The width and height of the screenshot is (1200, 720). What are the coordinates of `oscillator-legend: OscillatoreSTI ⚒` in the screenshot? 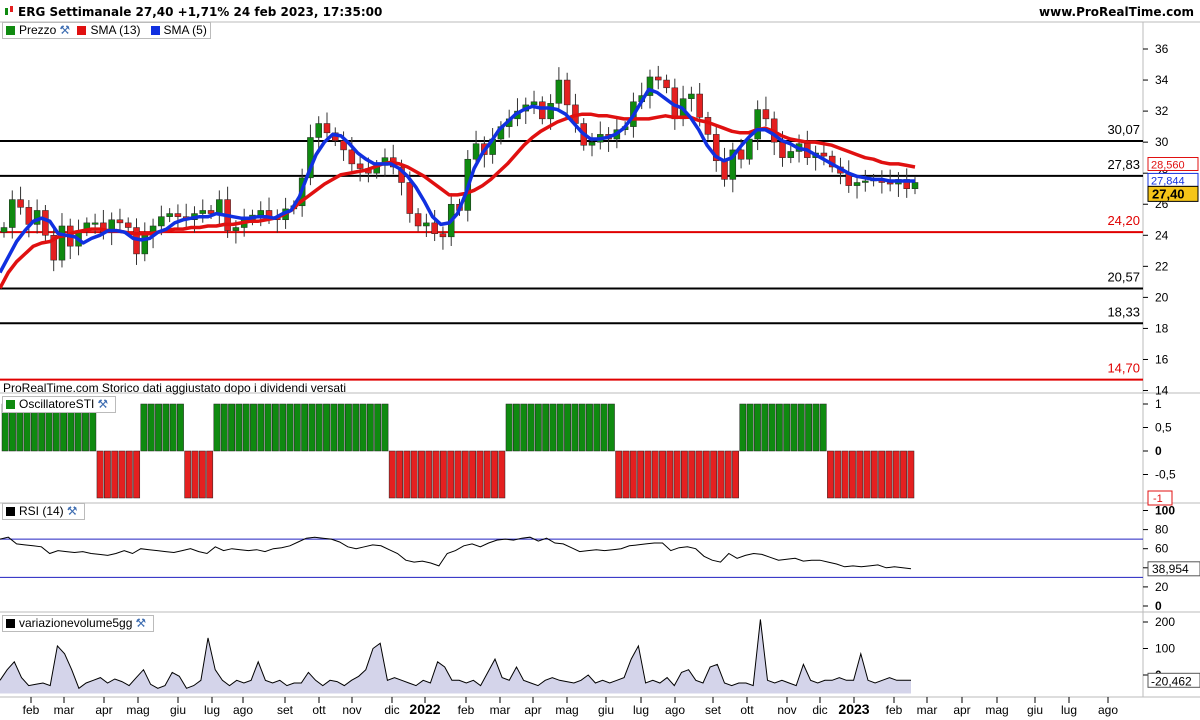 It's located at (59, 404).